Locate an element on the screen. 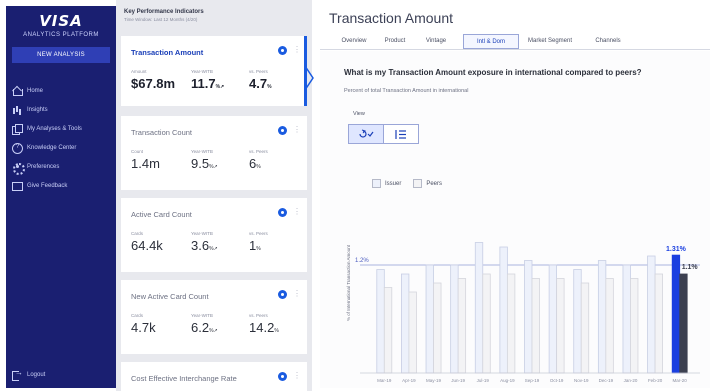 Image resolution: width=710 pixels, height=391 pixels. sidebar-item-label: Preferences is located at coordinates (43, 166).